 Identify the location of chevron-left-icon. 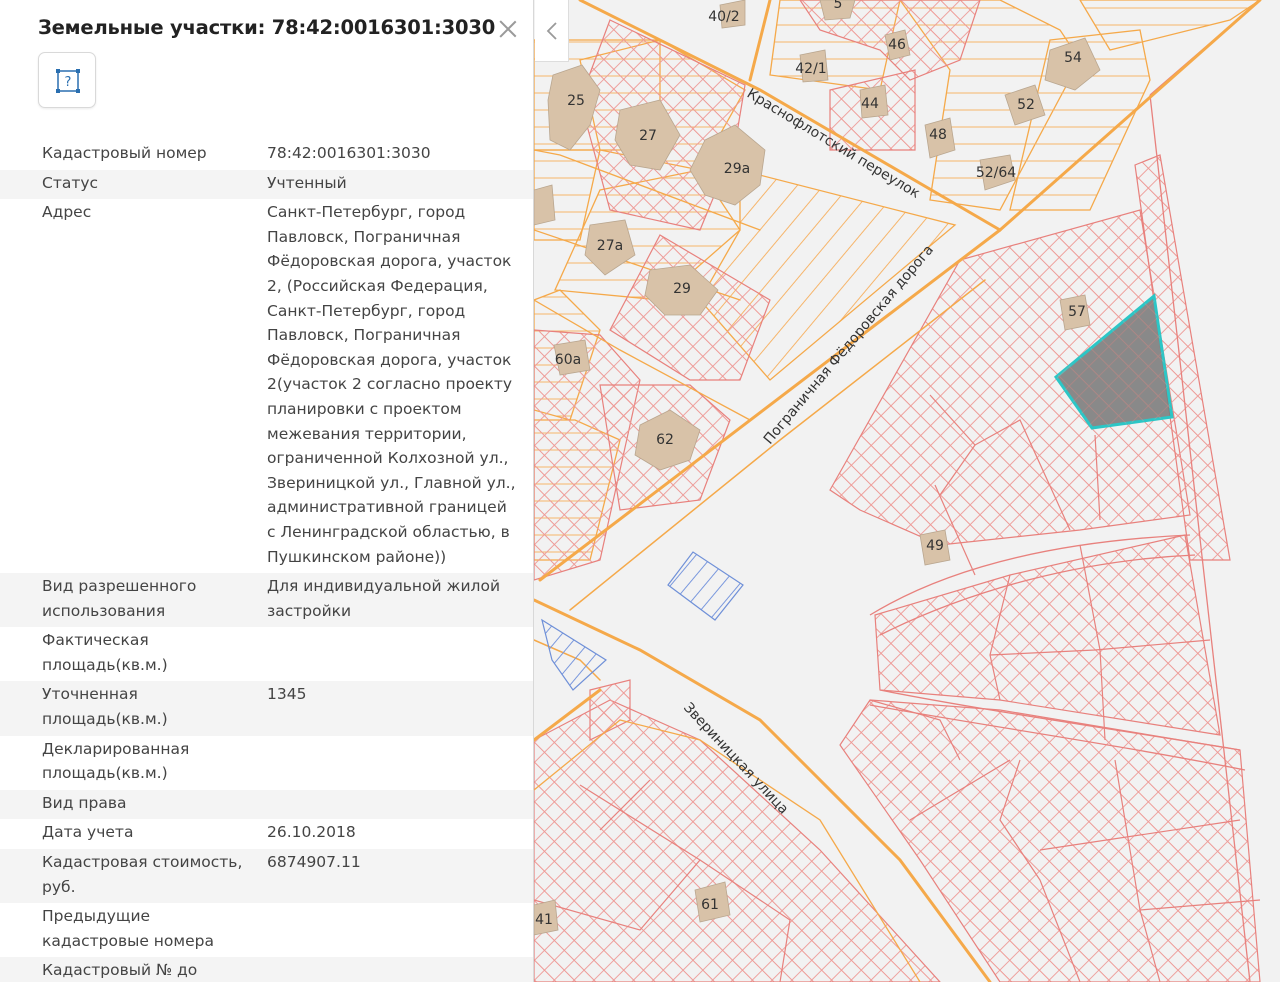
(551, 31).